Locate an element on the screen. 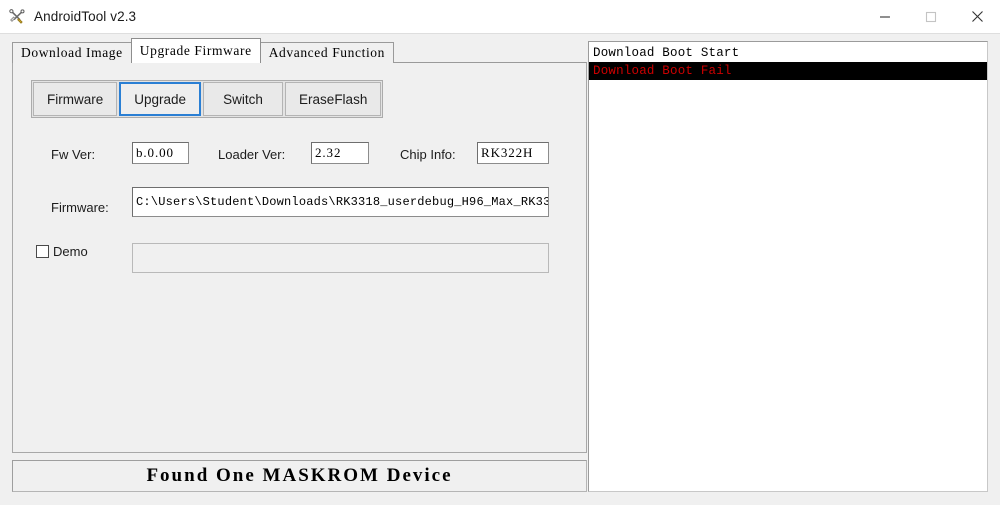 This screenshot has height=505, width=1000. log-line-download-boot-start: Download Boot Start is located at coordinates (788, 53).